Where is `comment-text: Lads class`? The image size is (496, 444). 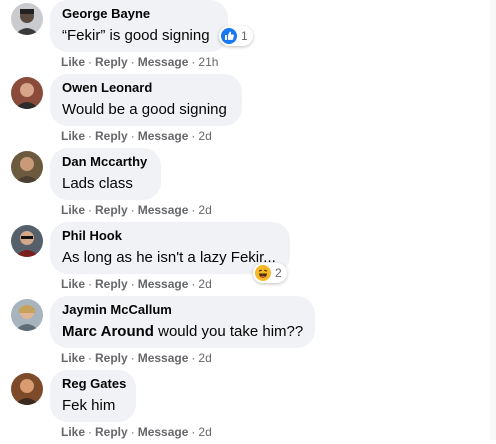
comment-text: Lads class is located at coordinates (97, 183).